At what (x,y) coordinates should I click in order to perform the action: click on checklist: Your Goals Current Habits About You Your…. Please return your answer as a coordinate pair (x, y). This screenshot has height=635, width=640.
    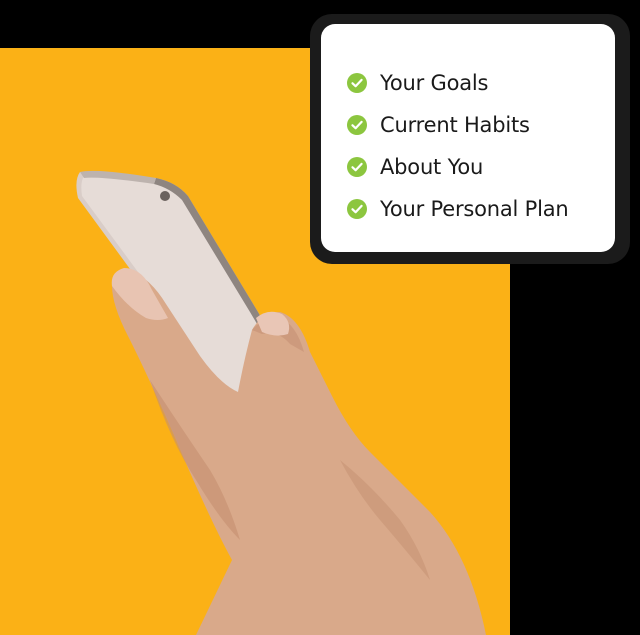
    Looking at the image, I should click on (481, 146).